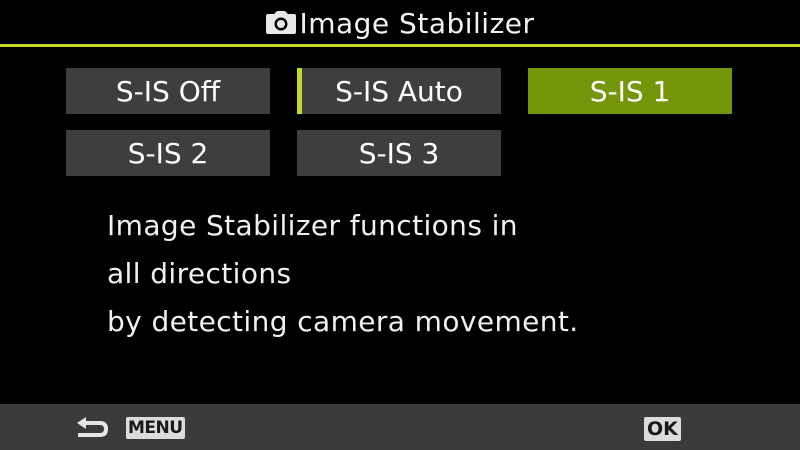  What do you see at coordinates (93, 427) in the screenshot?
I see `return-arrow-icon` at bounding box center [93, 427].